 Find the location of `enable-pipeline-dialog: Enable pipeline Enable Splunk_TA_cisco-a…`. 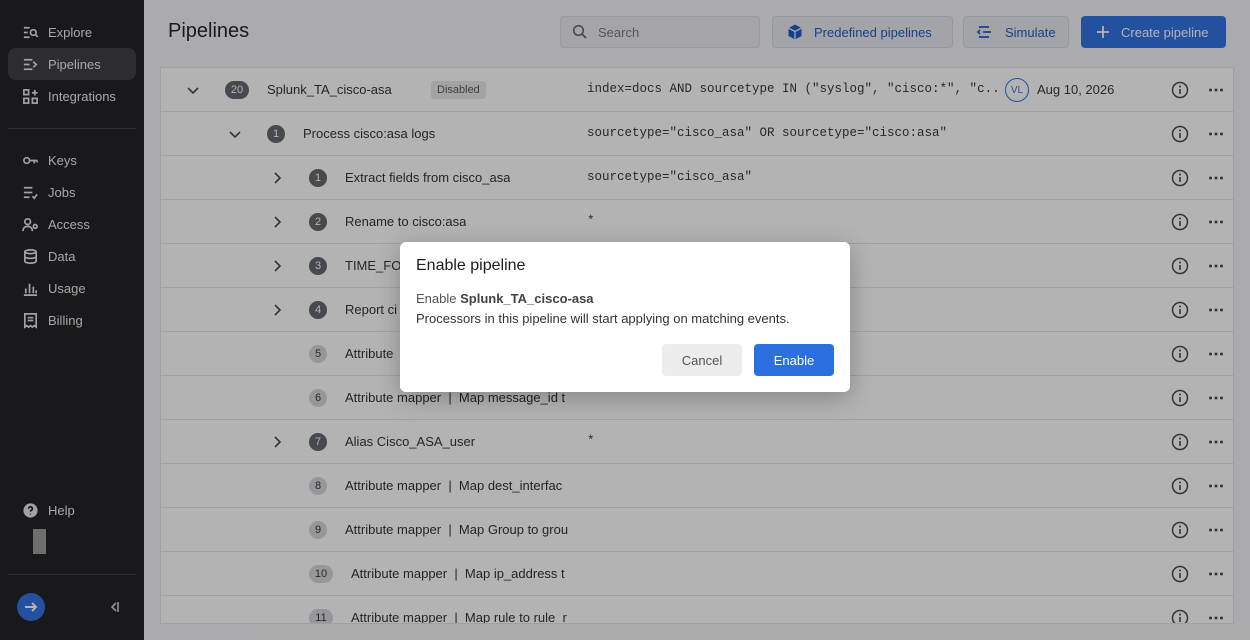

enable-pipeline-dialog: Enable pipeline Enable Splunk_TA_cisco-a… is located at coordinates (625, 317).